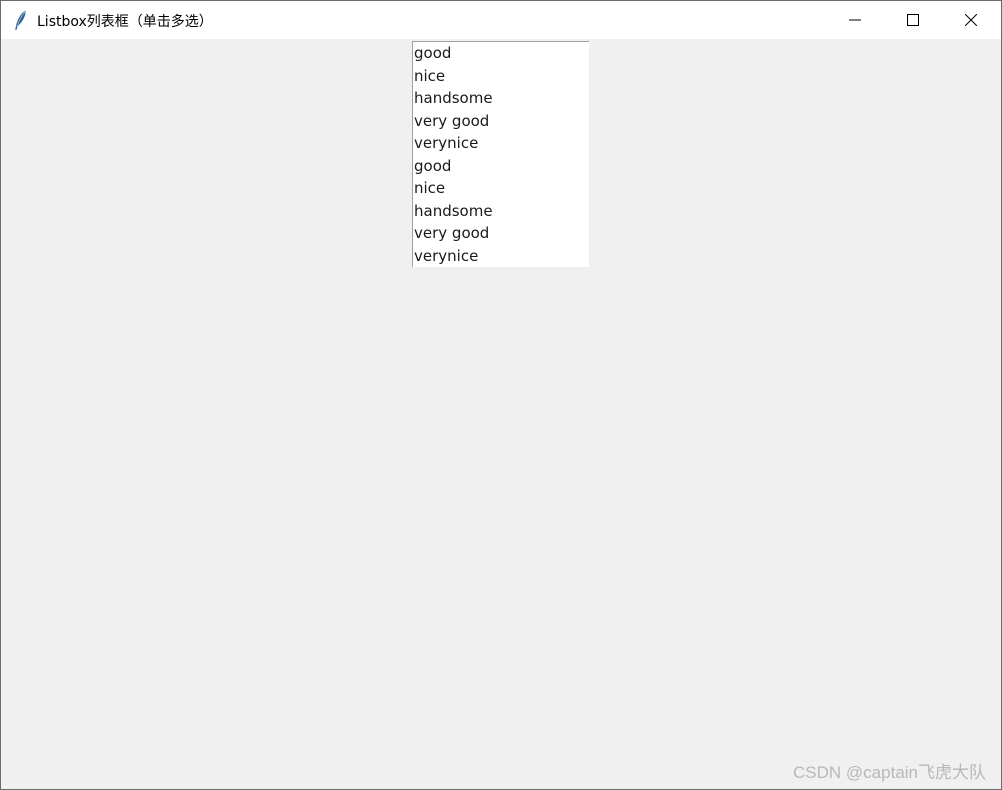 The image size is (1002, 790). Describe the element at coordinates (889, 772) in the screenshot. I see `watermark: CSDN @captain飞虎大队` at that location.